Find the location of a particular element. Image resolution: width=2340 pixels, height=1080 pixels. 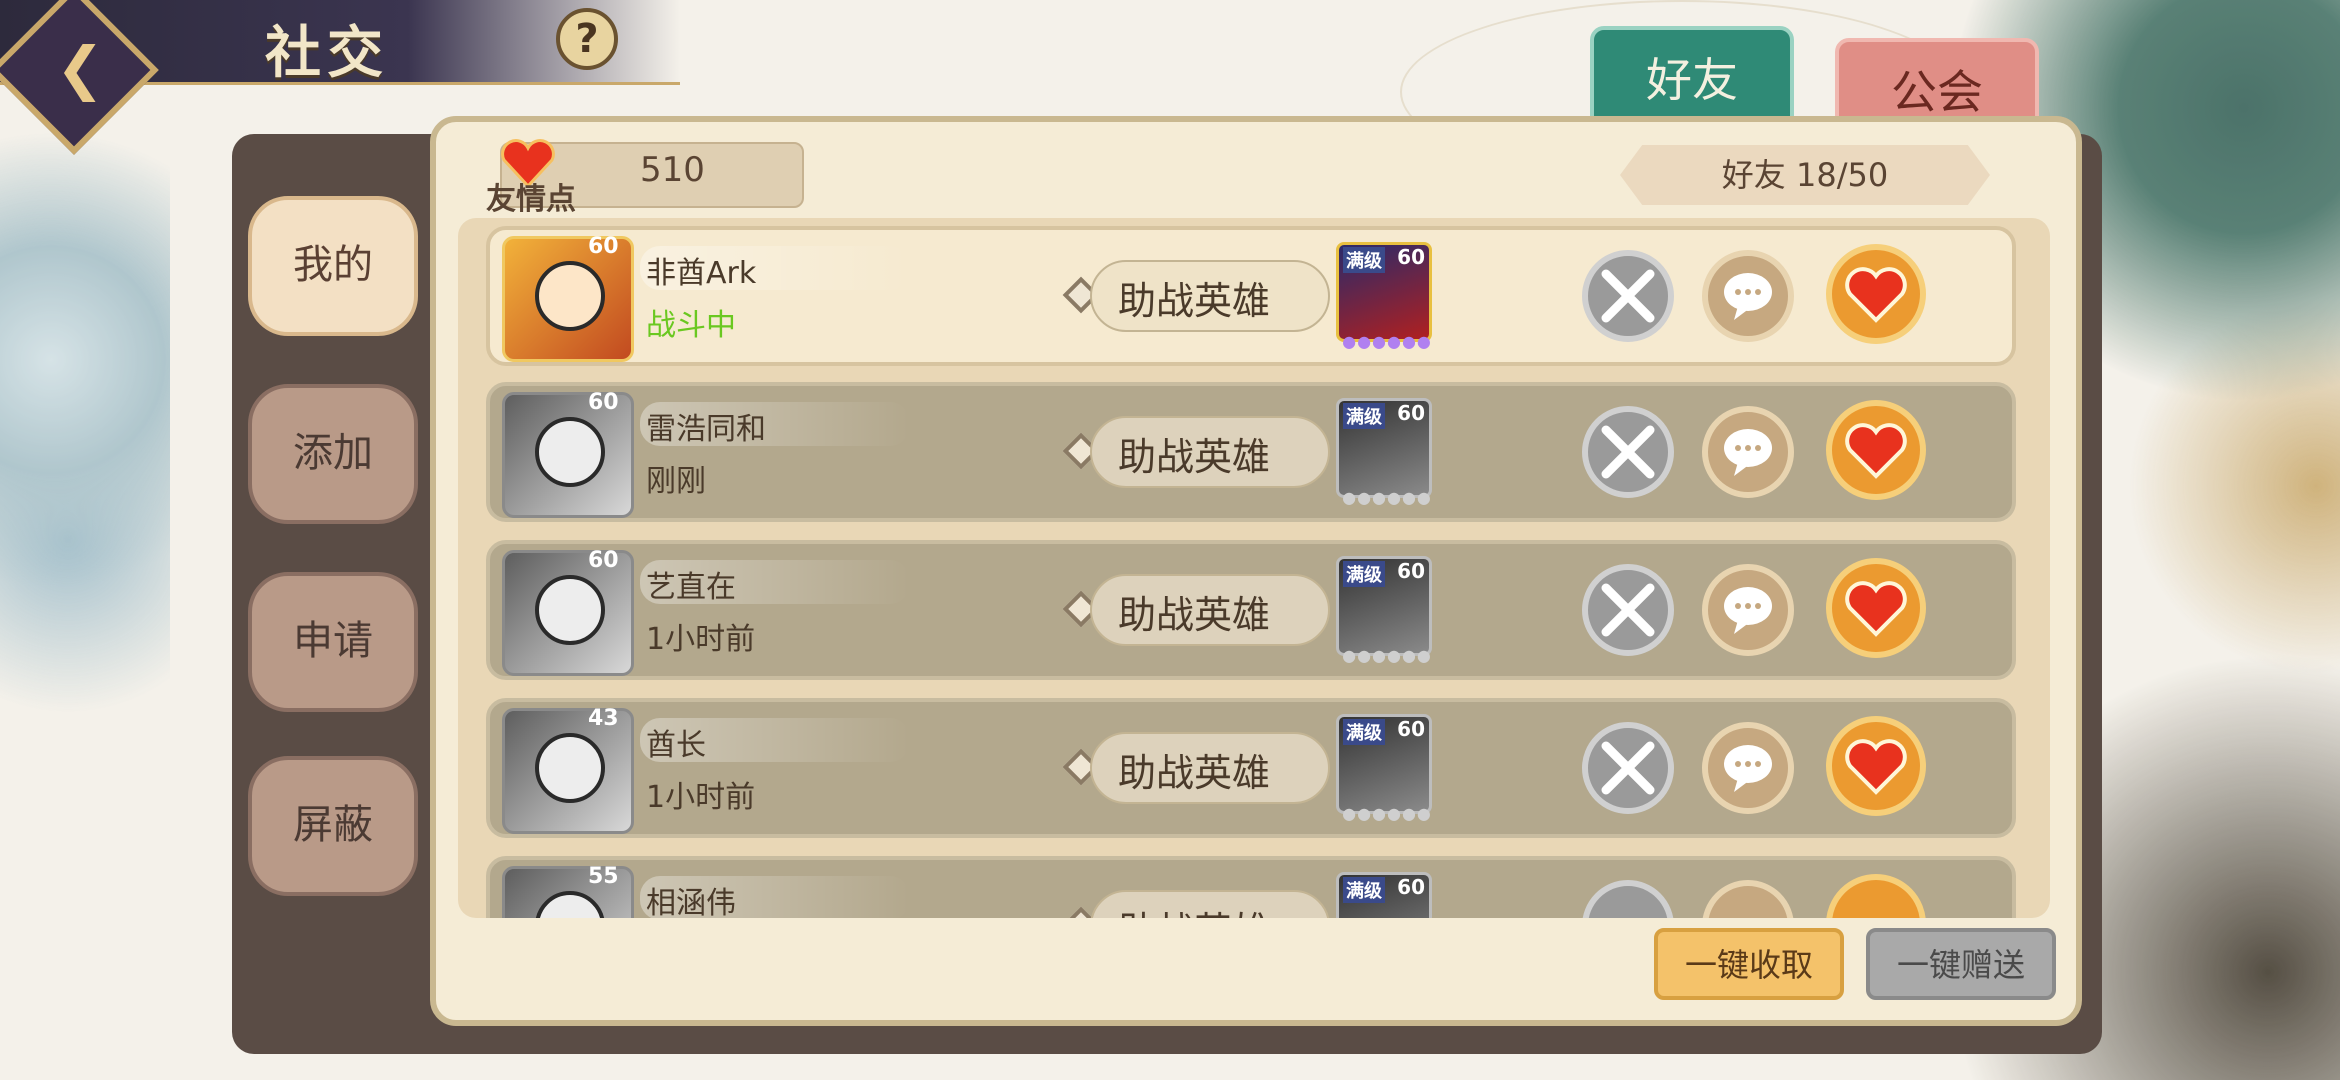

collect-all-button: 一键收取 is located at coordinates (1749, 964).